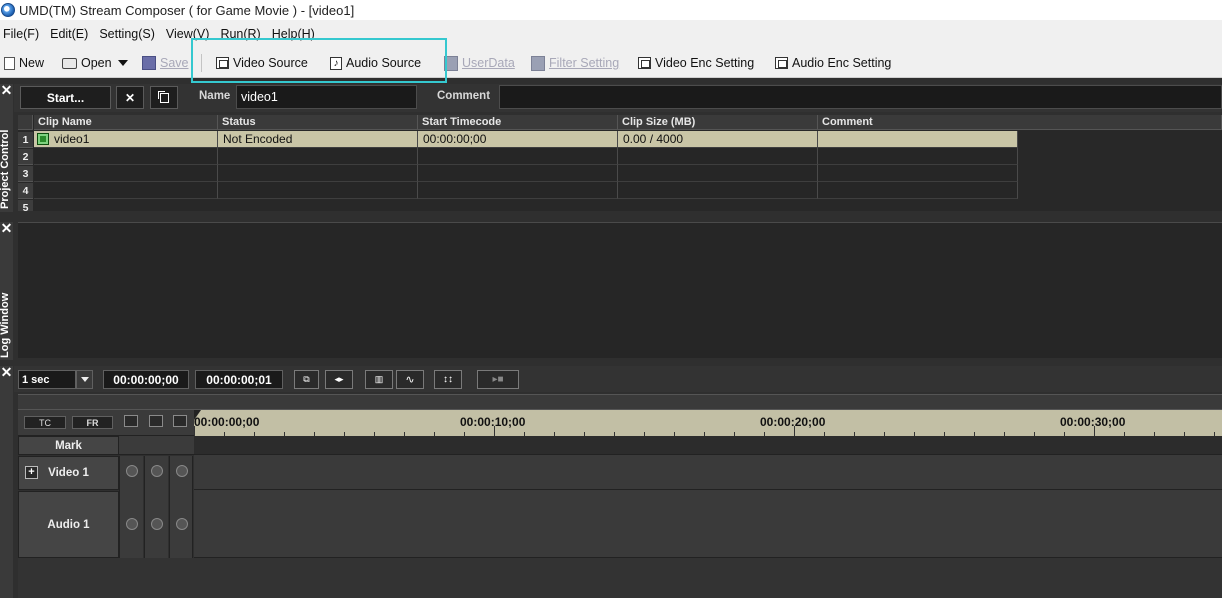 The width and height of the screenshot is (1222, 598). I want to click on ruler-label: 00:00:00;00, so click(227, 422).